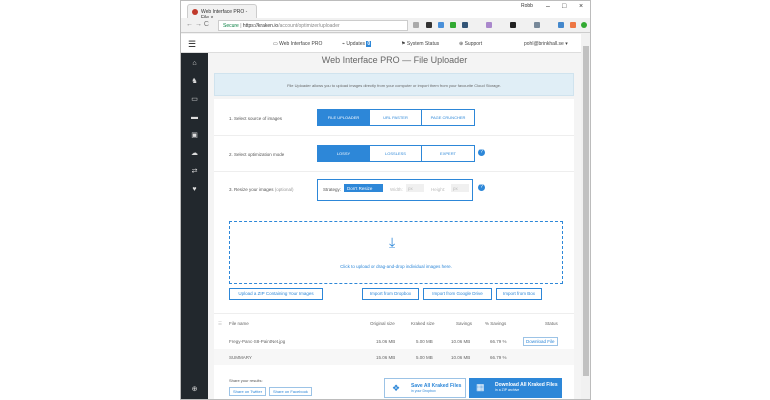 This screenshot has height=400, width=770. Describe the element at coordinates (194, 117) in the screenshot. I see `card-icon: ▬` at that location.